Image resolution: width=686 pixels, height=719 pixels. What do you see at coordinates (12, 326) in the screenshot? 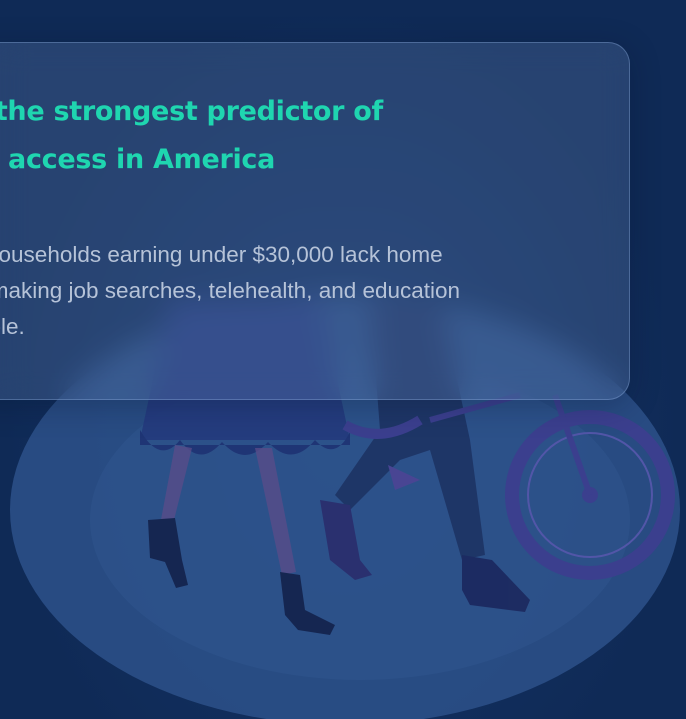
I see `description-line-3: ssible.` at bounding box center [12, 326].